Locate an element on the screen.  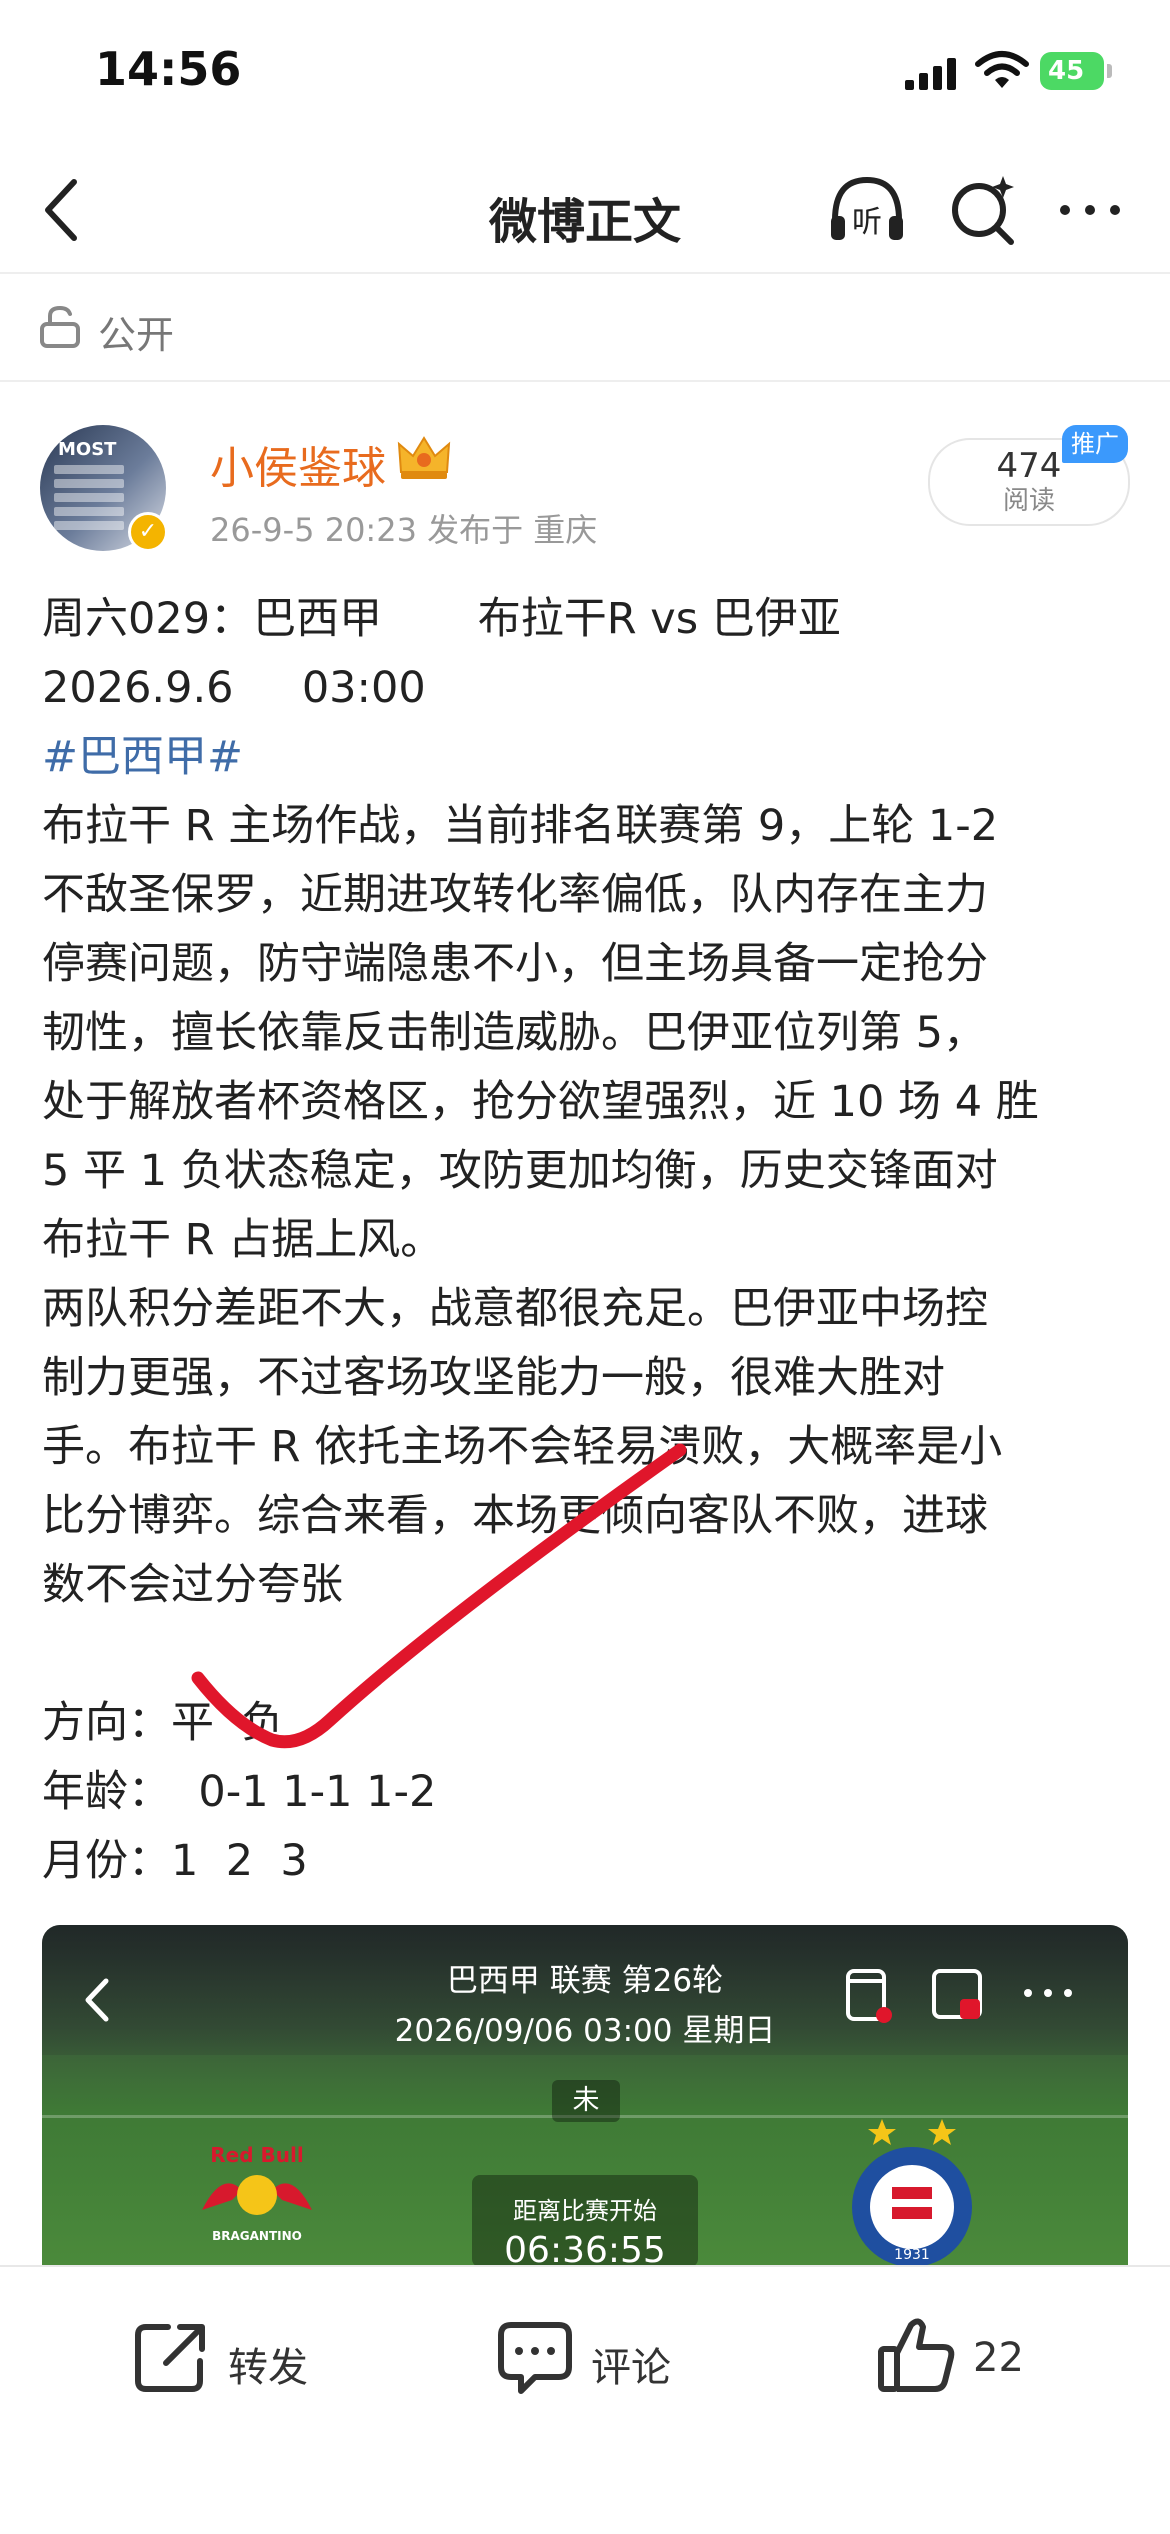
card-more-icon is located at coordinates (1048, 1993).